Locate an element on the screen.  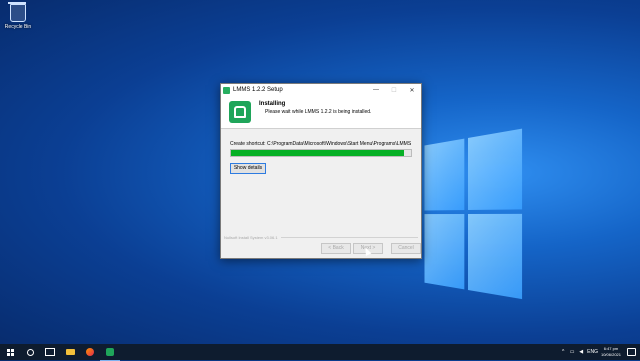
windows-wallpaper-logo is located at coordinates (473, 215).